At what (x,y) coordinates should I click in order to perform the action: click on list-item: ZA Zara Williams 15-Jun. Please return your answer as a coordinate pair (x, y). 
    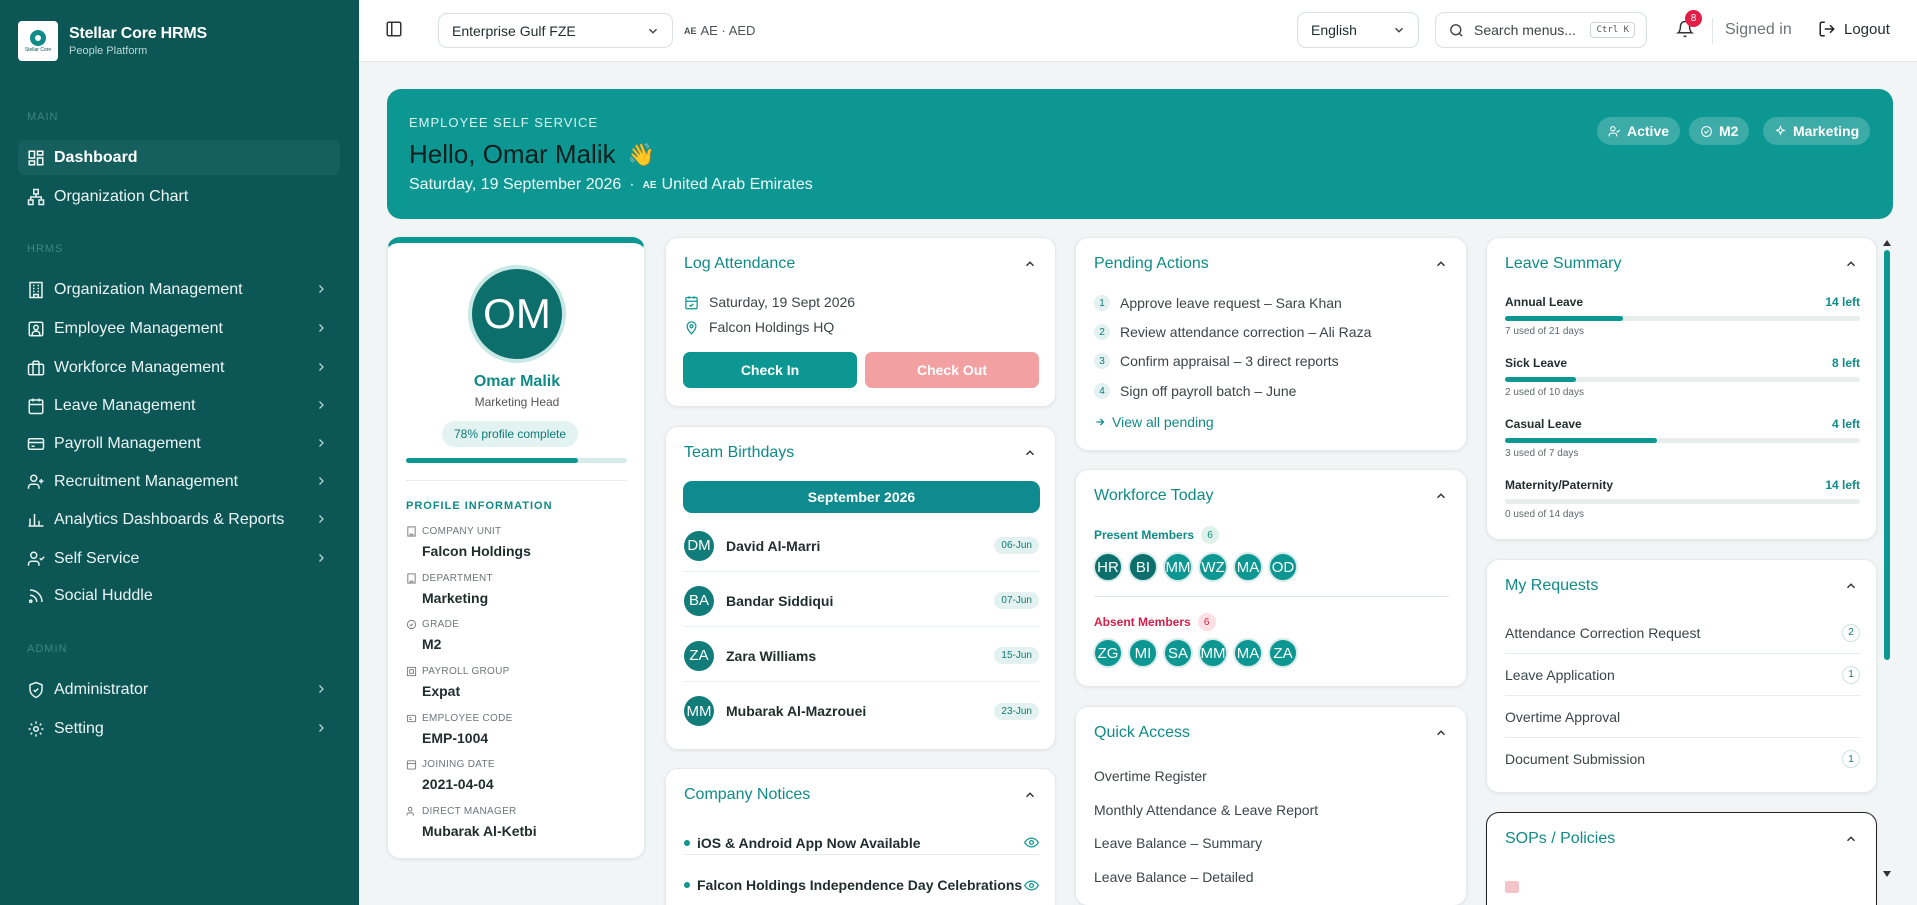
    Looking at the image, I should click on (861, 656).